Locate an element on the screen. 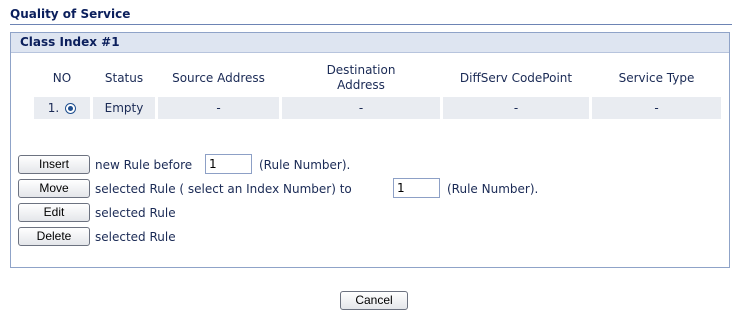  header-status: Status is located at coordinates (124, 77).